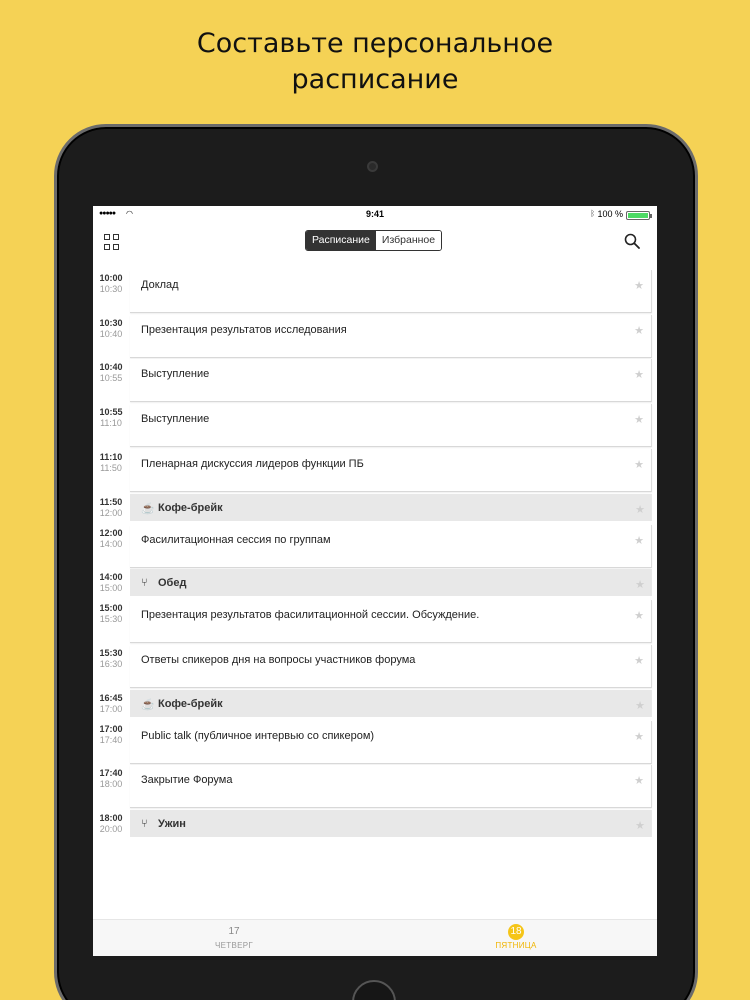 This screenshot has width=750, height=1000. Describe the element at coordinates (111, 367) in the screenshot. I see `start-time: 10:40` at that location.